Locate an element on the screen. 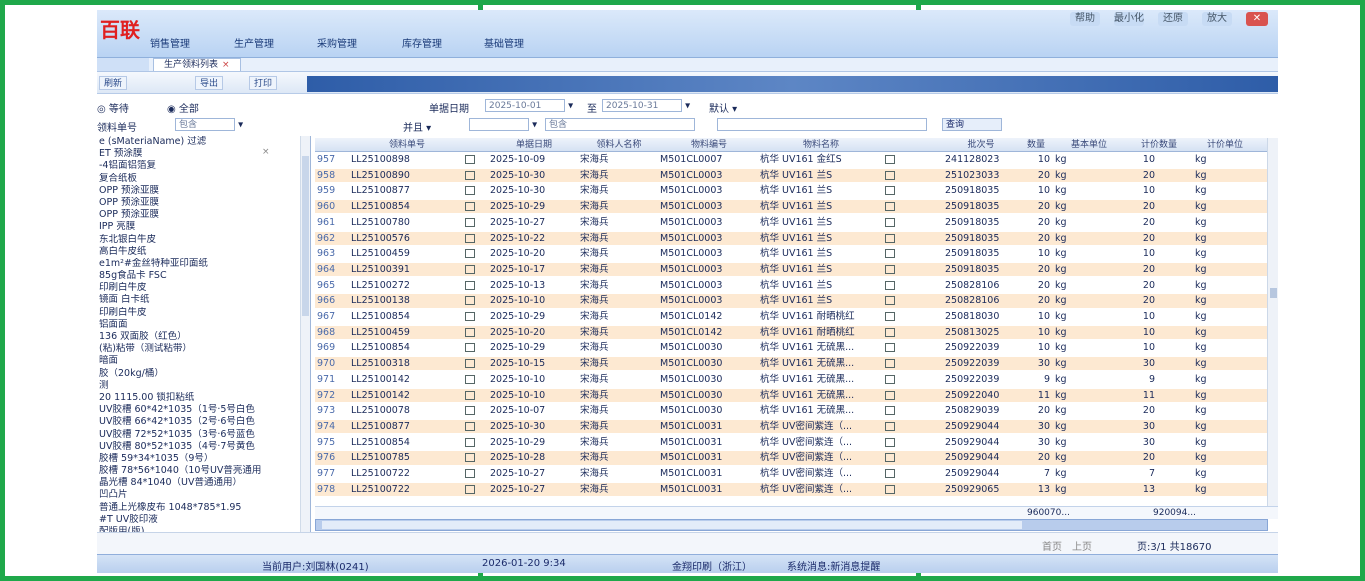 The width and height of the screenshot is (1365, 581). left-scrollbar is located at coordinates (305, 334).